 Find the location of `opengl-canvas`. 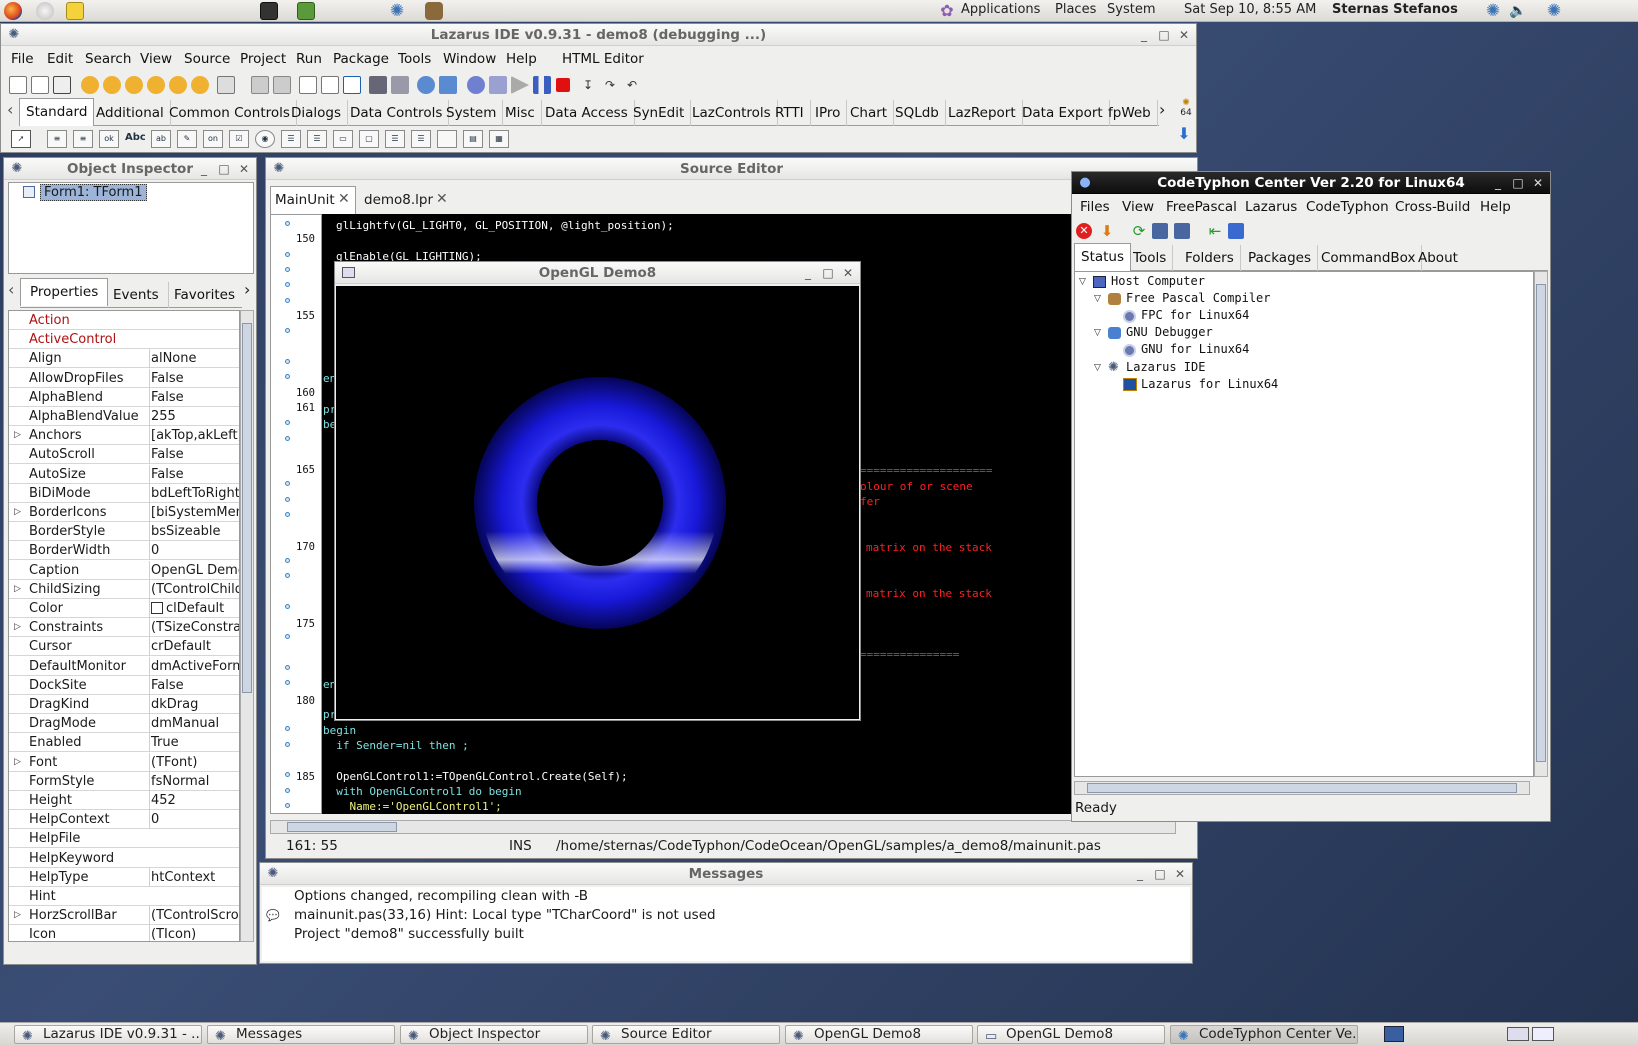

opengl-canvas is located at coordinates (597, 502).